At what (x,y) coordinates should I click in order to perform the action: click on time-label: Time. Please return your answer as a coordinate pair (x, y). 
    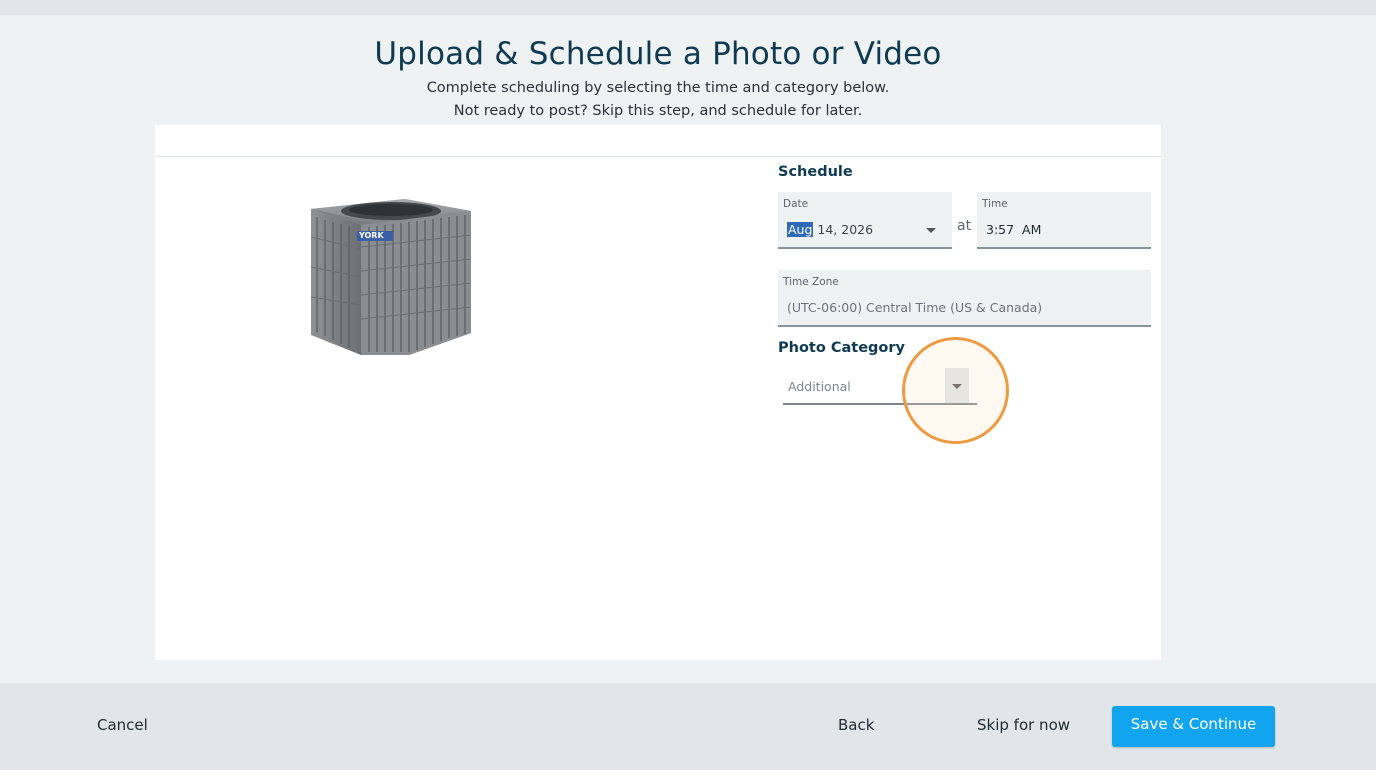
    Looking at the image, I should click on (995, 204).